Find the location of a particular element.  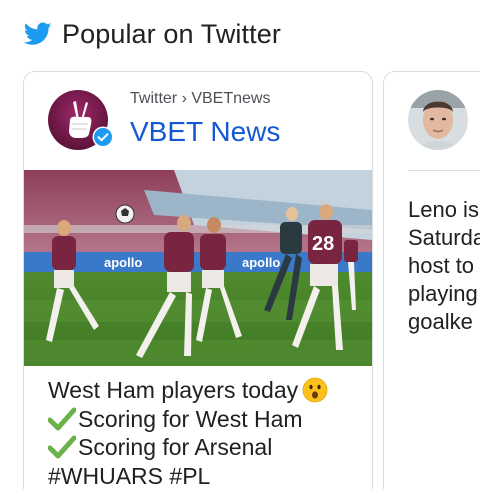

tweet-hashtags: #WHUARS #PL is located at coordinates (203, 475).